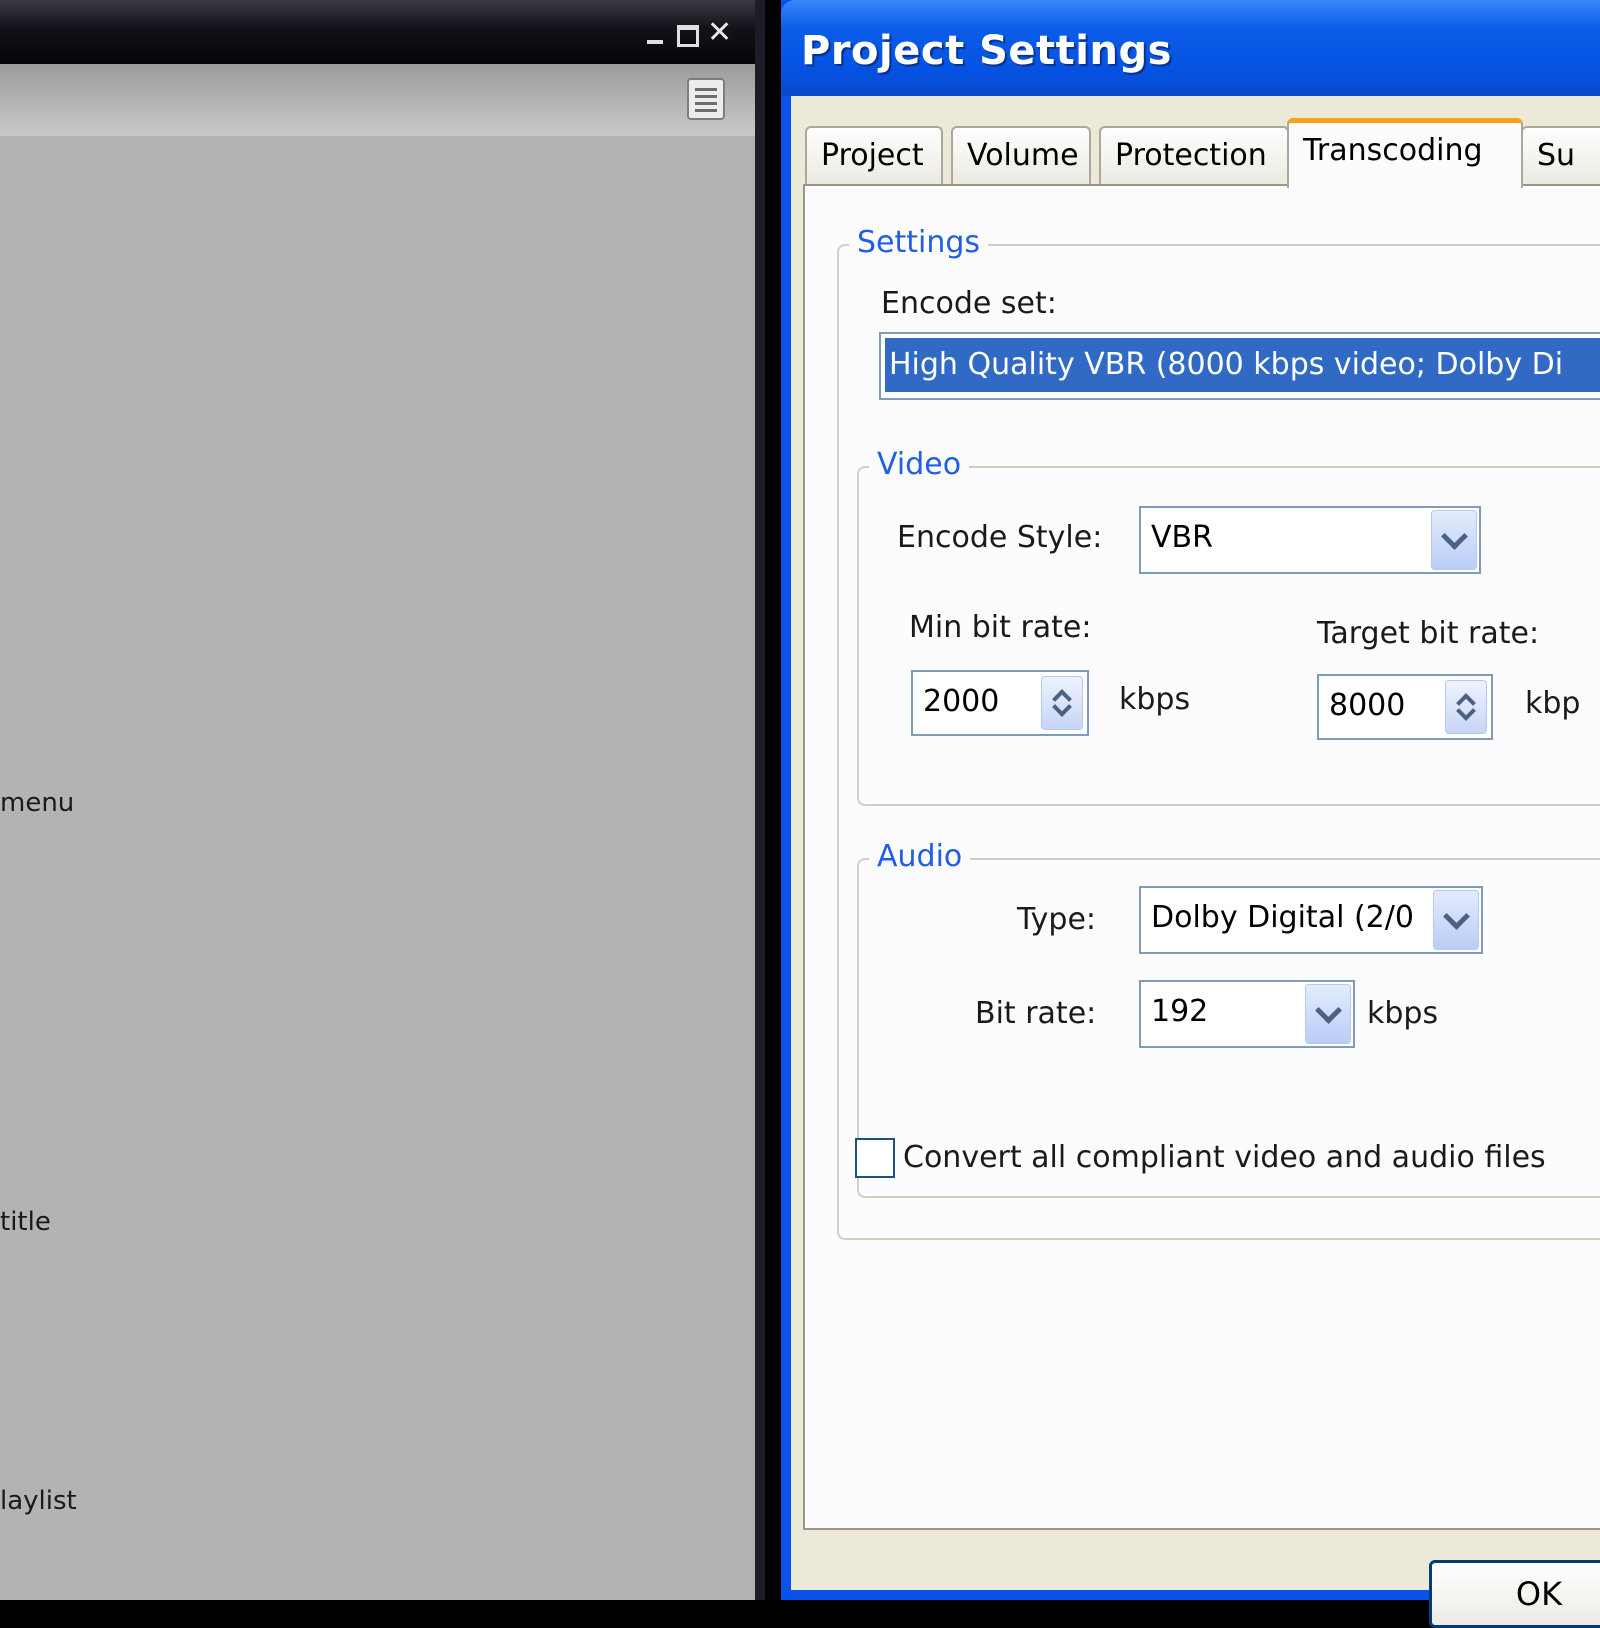  Describe the element at coordinates (920, 857) in the screenshot. I see `audio-legend: Audio` at that location.